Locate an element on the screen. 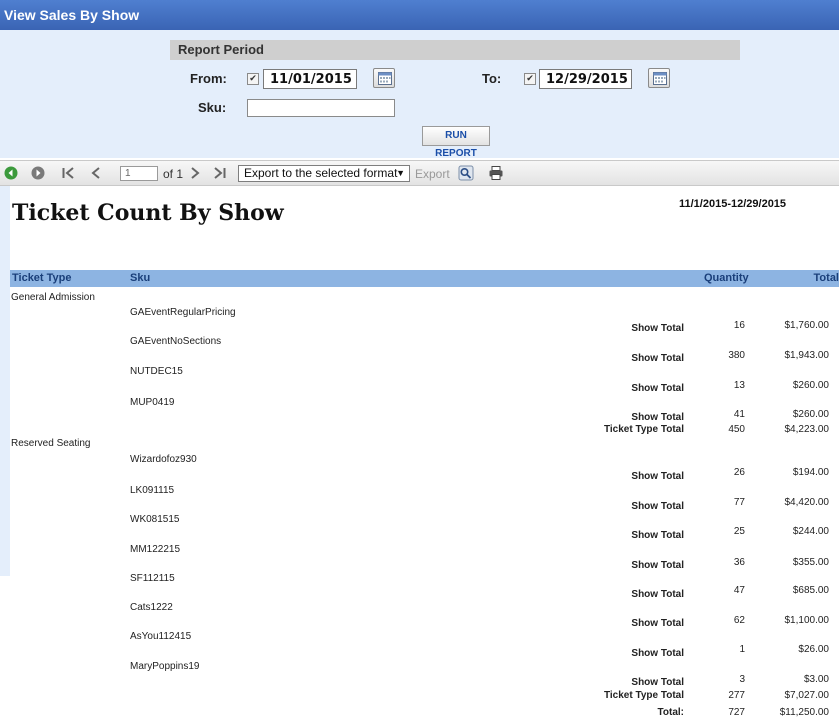 The height and width of the screenshot is (717, 839). quantity-cell: 16 is located at coordinates (739, 325).